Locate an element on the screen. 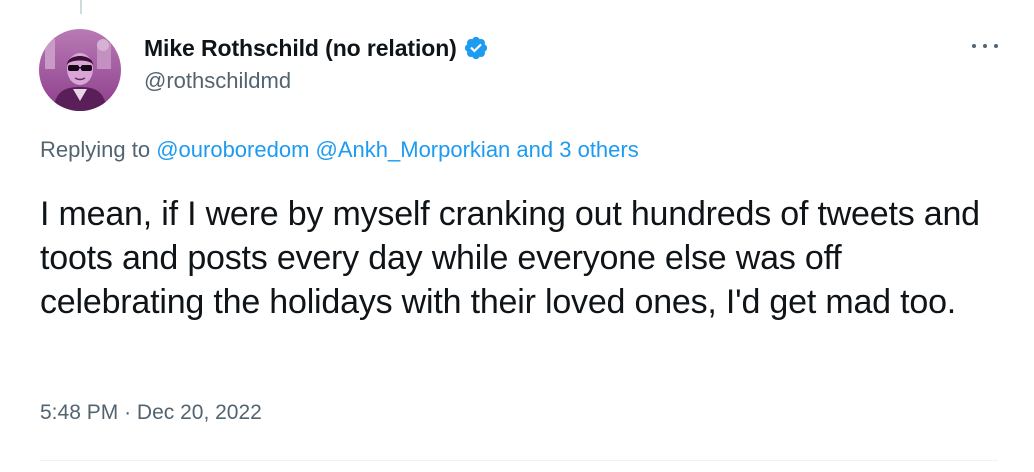  author-handle: @rothschildmd is located at coordinates (217, 81).